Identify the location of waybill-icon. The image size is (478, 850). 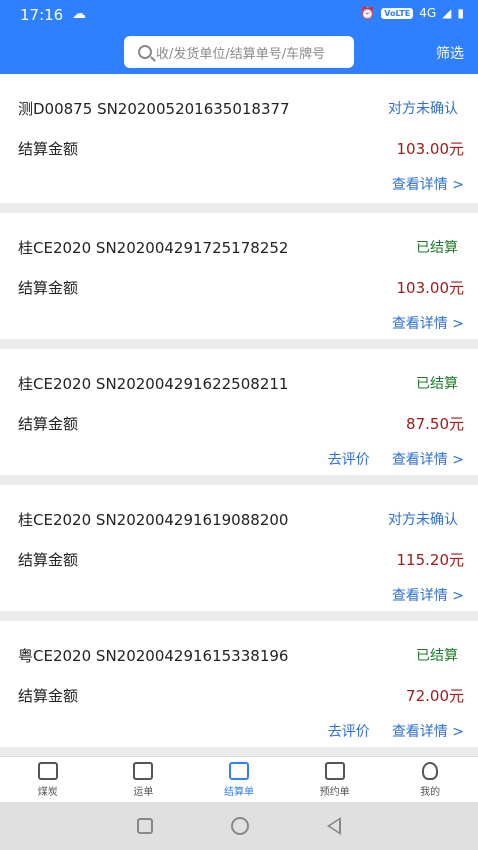
(143, 770).